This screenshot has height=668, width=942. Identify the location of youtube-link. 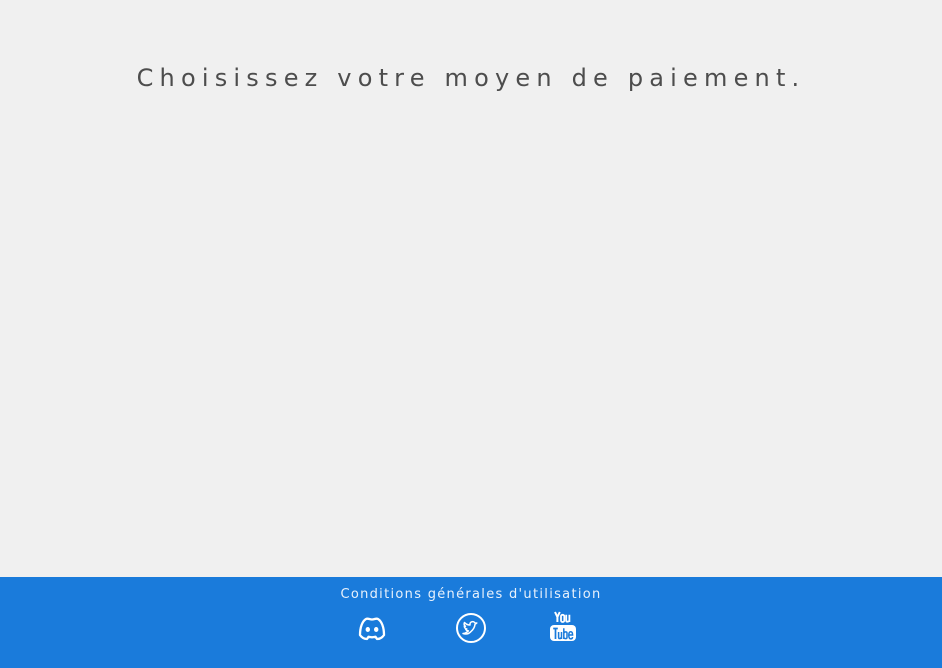
(563, 629).